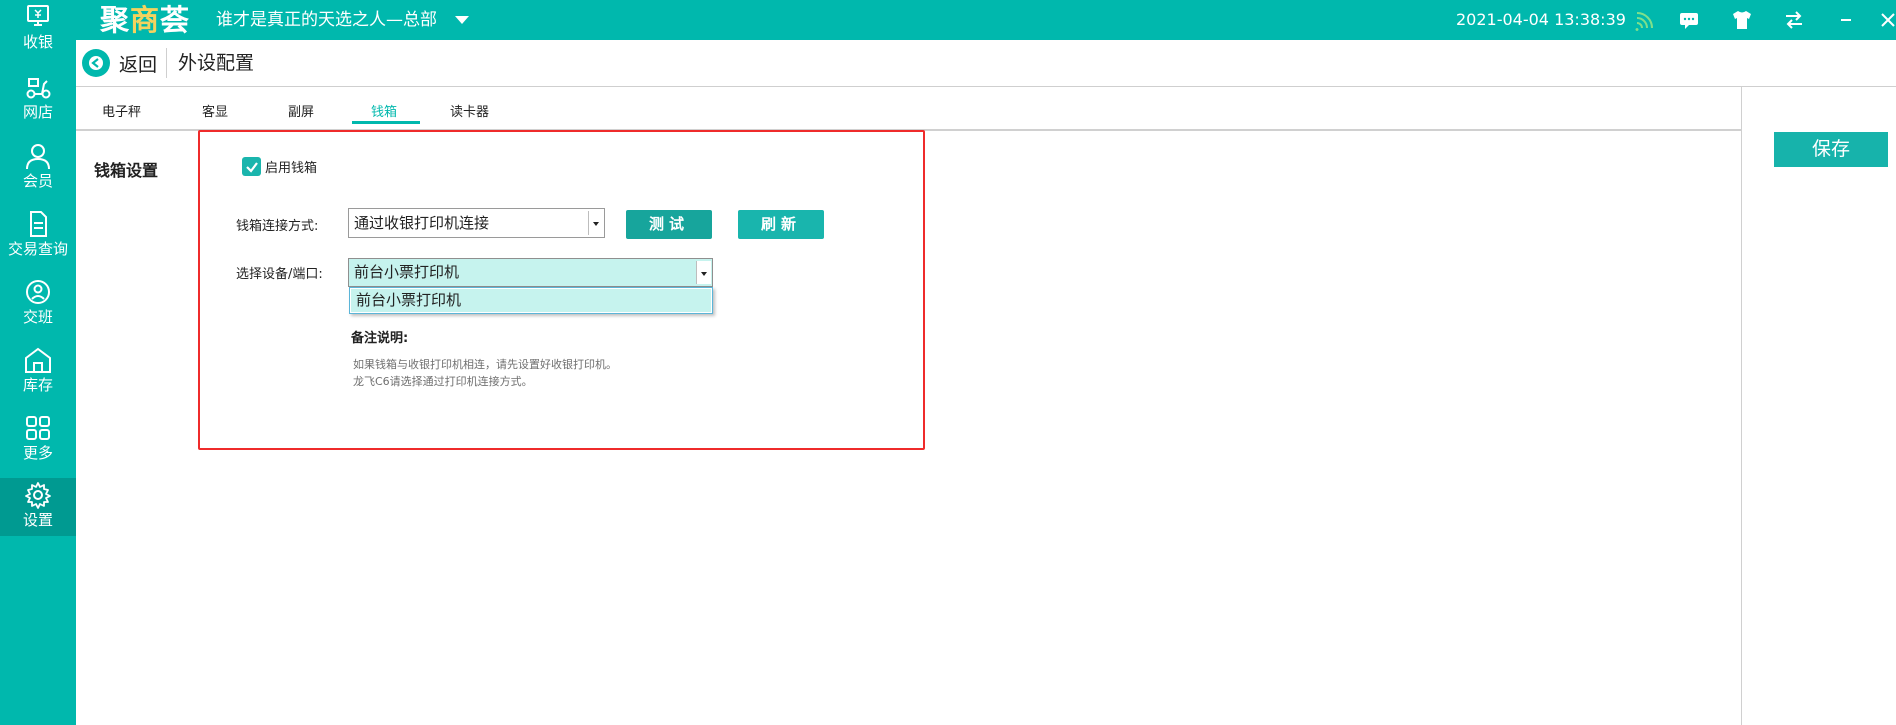 Image resolution: width=1896 pixels, height=725 pixels. I want to click on store-selector: 谁才是真正的天选之人—总部, so click(342, 20).